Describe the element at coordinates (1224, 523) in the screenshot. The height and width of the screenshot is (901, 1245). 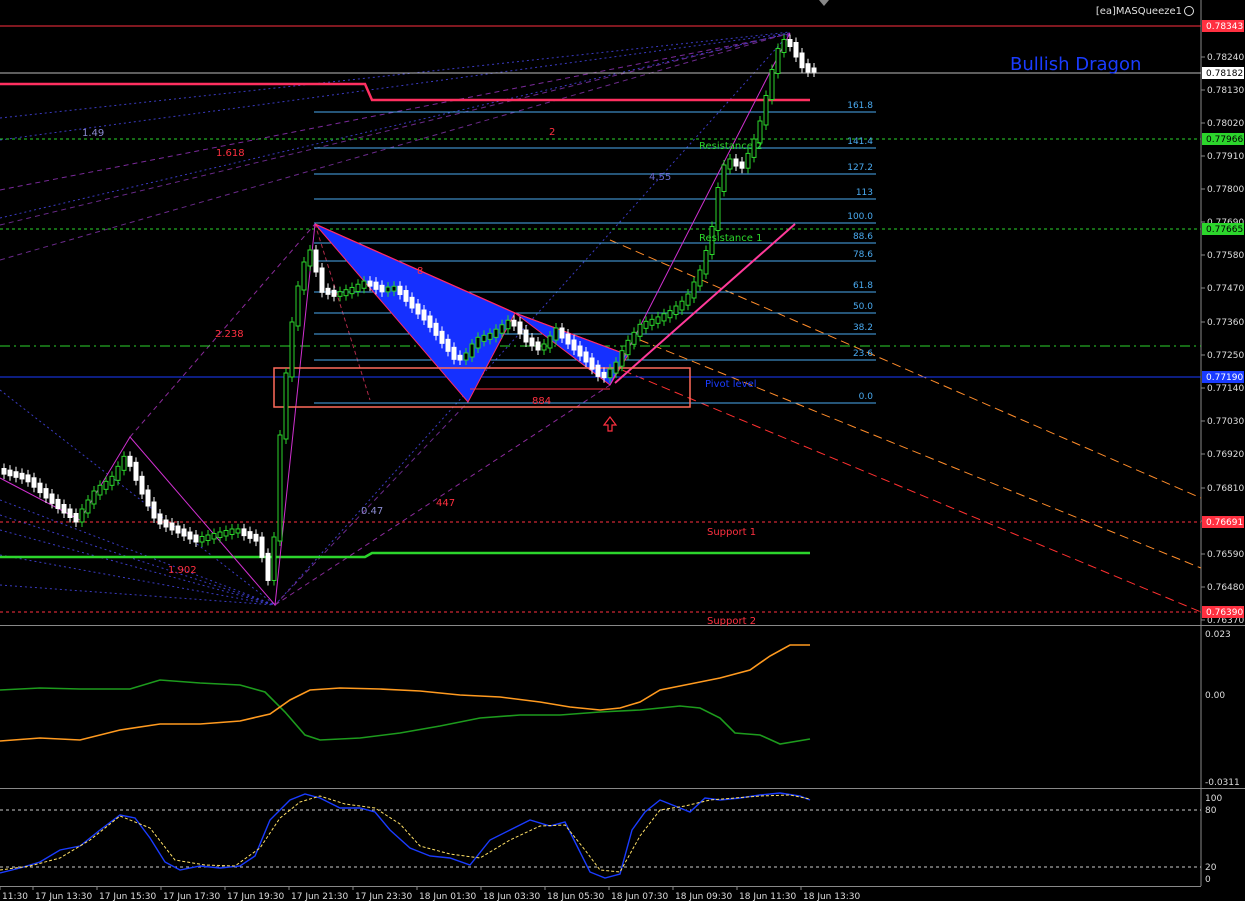
I see `price-badge-label: 0.76691` at that location.